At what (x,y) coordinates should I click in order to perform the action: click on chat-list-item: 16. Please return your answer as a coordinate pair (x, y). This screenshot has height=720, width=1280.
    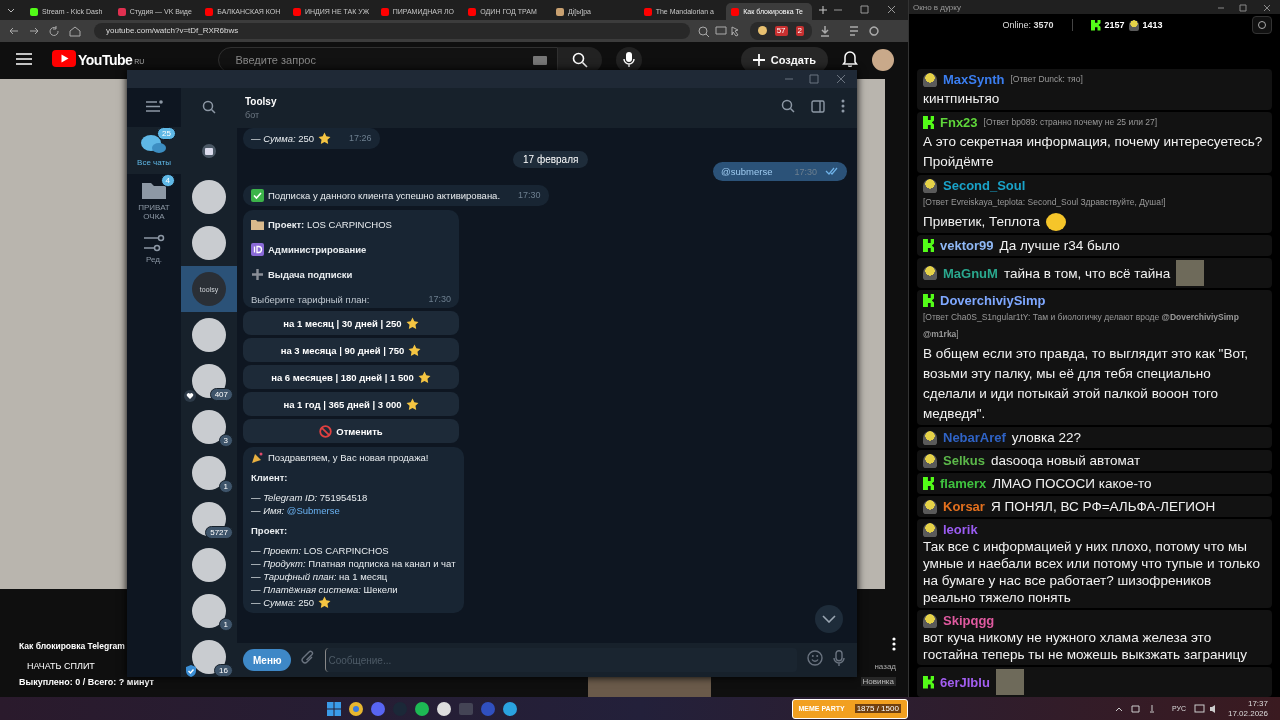
    Looking at the image, I should click on (209, 657).